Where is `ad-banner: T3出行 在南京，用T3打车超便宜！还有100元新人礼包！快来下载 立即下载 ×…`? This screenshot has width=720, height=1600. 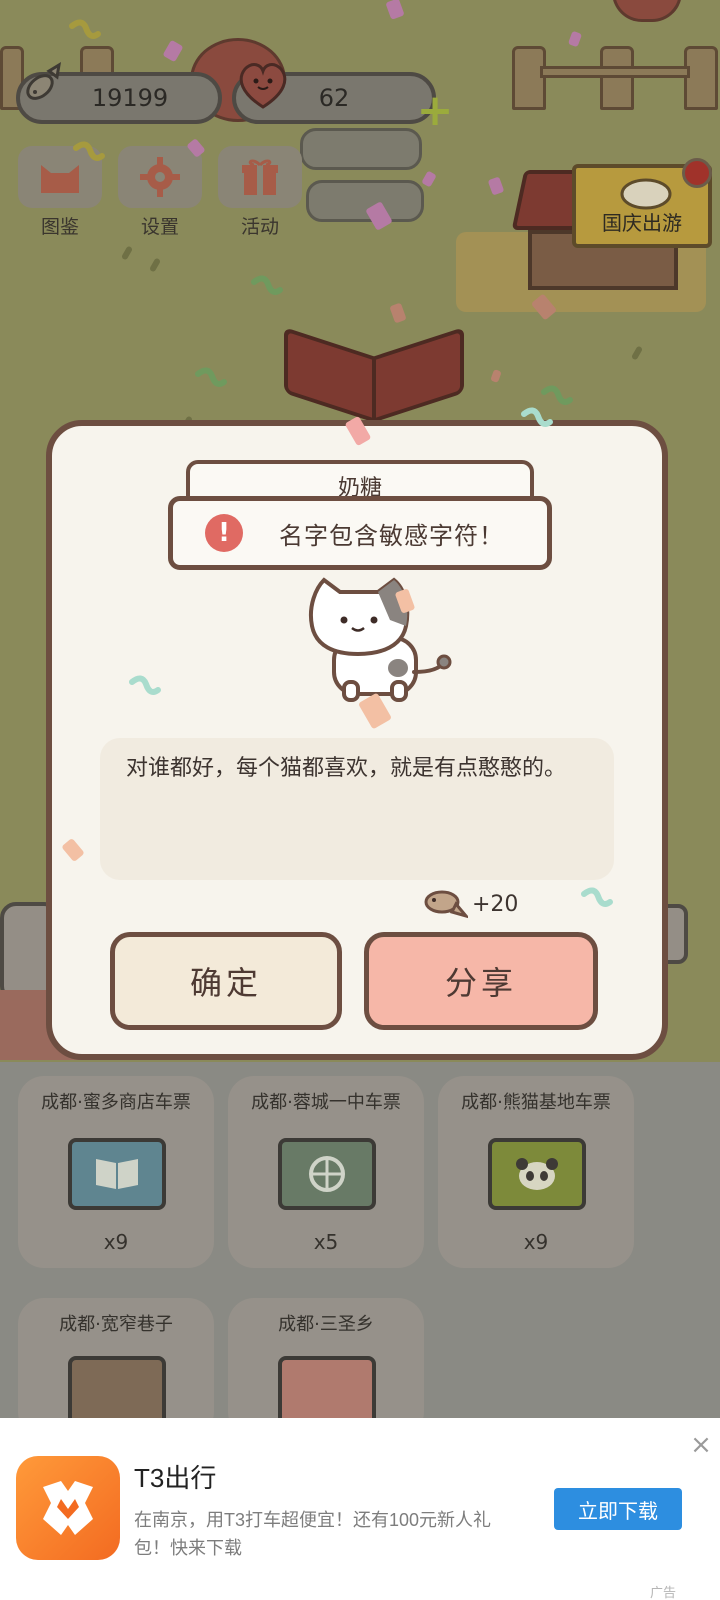
ad-banner: T3出行 在南京，用T3打车超便宜！还有100元新人礼包！快来下载 立即下载 ×… is located at coordinates (360, 1509).